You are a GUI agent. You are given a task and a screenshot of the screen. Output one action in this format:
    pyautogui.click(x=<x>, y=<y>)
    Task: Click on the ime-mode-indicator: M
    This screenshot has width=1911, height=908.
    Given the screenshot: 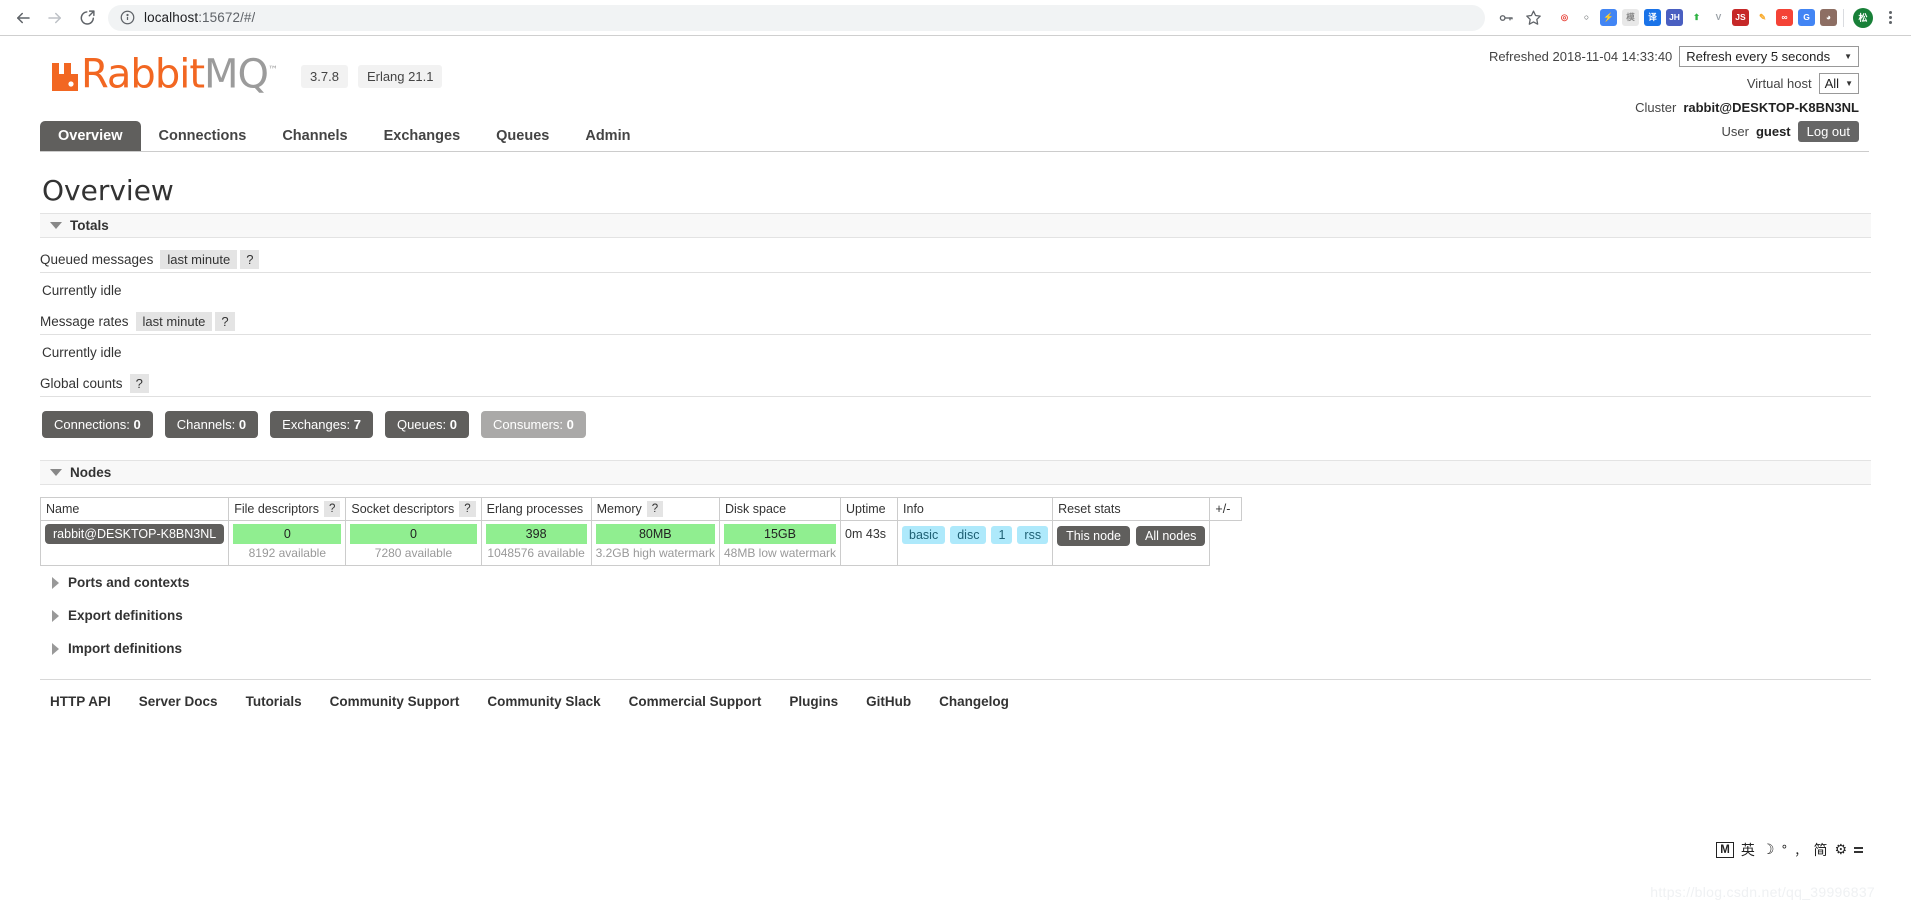 What is the action you would take?
    pyautogui.click(x=1725, y=850)
    